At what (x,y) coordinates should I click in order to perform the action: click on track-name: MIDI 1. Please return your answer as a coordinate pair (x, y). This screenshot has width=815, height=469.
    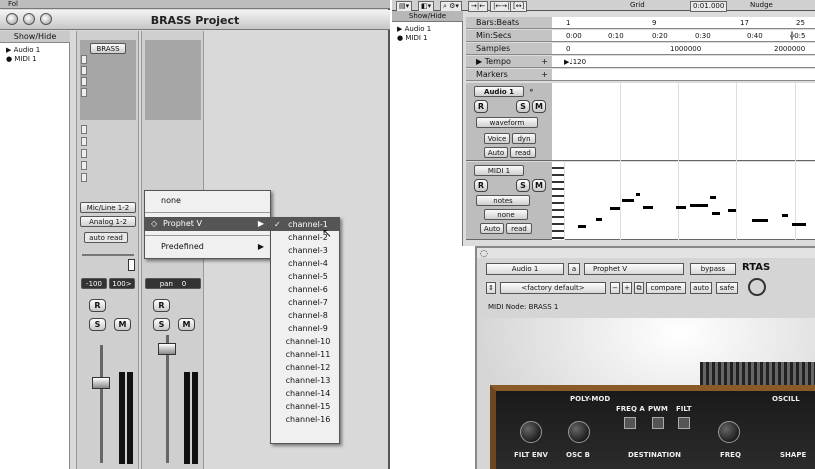
    Looking at the image, I should click on (499, 170).